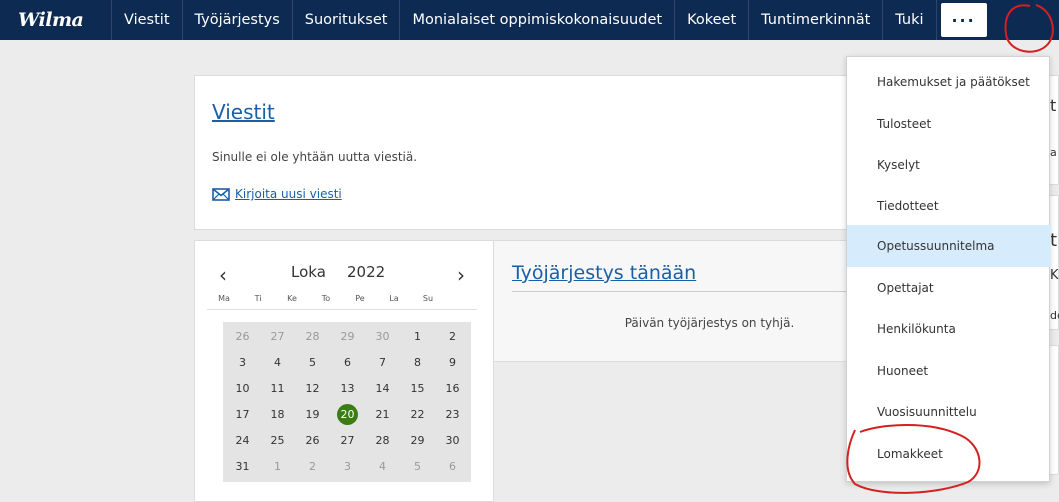 Image resolution: width=1059 pixels, height=502 pixels. I want to click on calendar-day: 13, so click(347, 389).